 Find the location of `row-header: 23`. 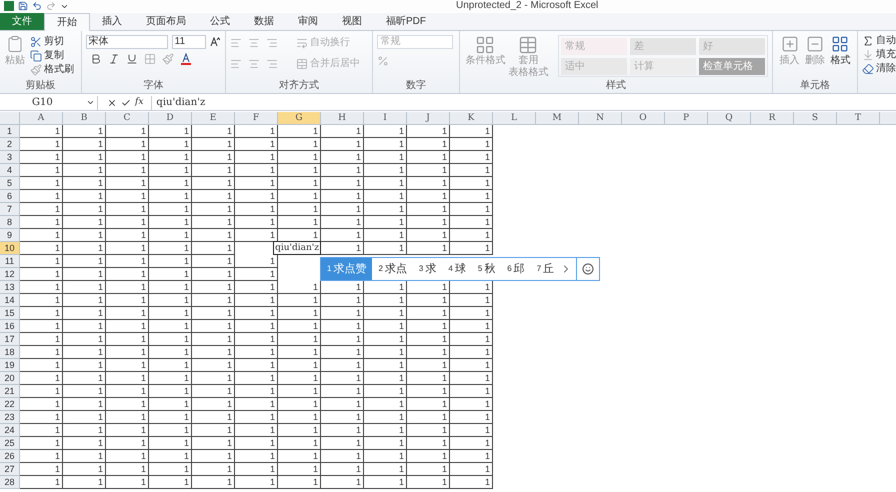

row-header: 23 is located at coordinates (10, 417).